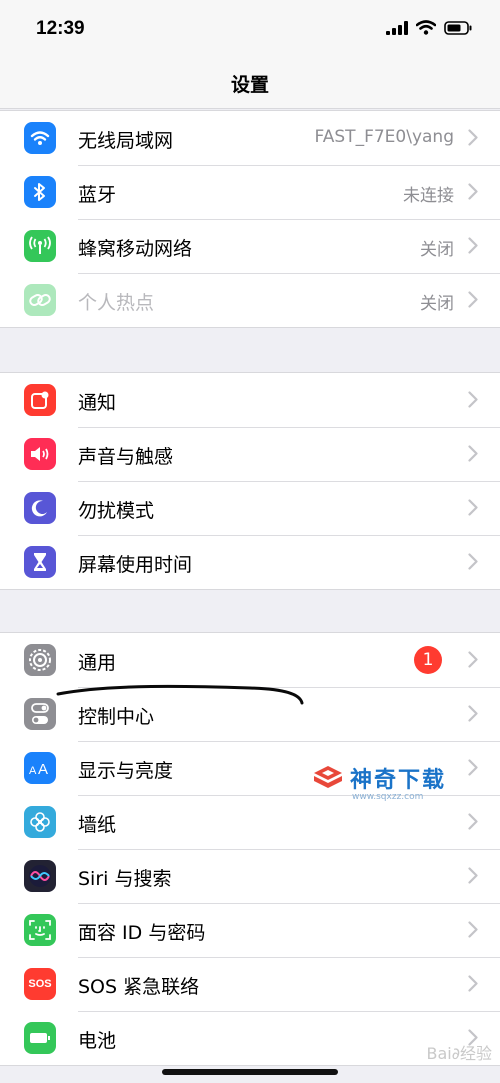 The width and height of the screenshot is (500, 1083). I want to click on settings-row-sos: SOS SOS 紧急联络, so click(250, 984).